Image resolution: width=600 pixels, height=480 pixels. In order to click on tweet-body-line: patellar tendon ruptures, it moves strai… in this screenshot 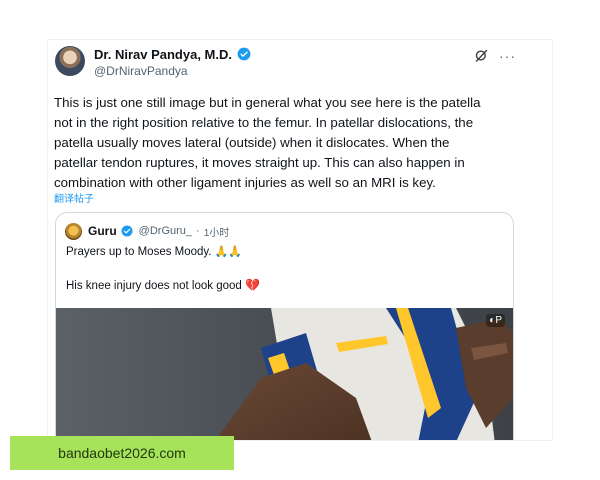, I will do `click(259, 162)`.